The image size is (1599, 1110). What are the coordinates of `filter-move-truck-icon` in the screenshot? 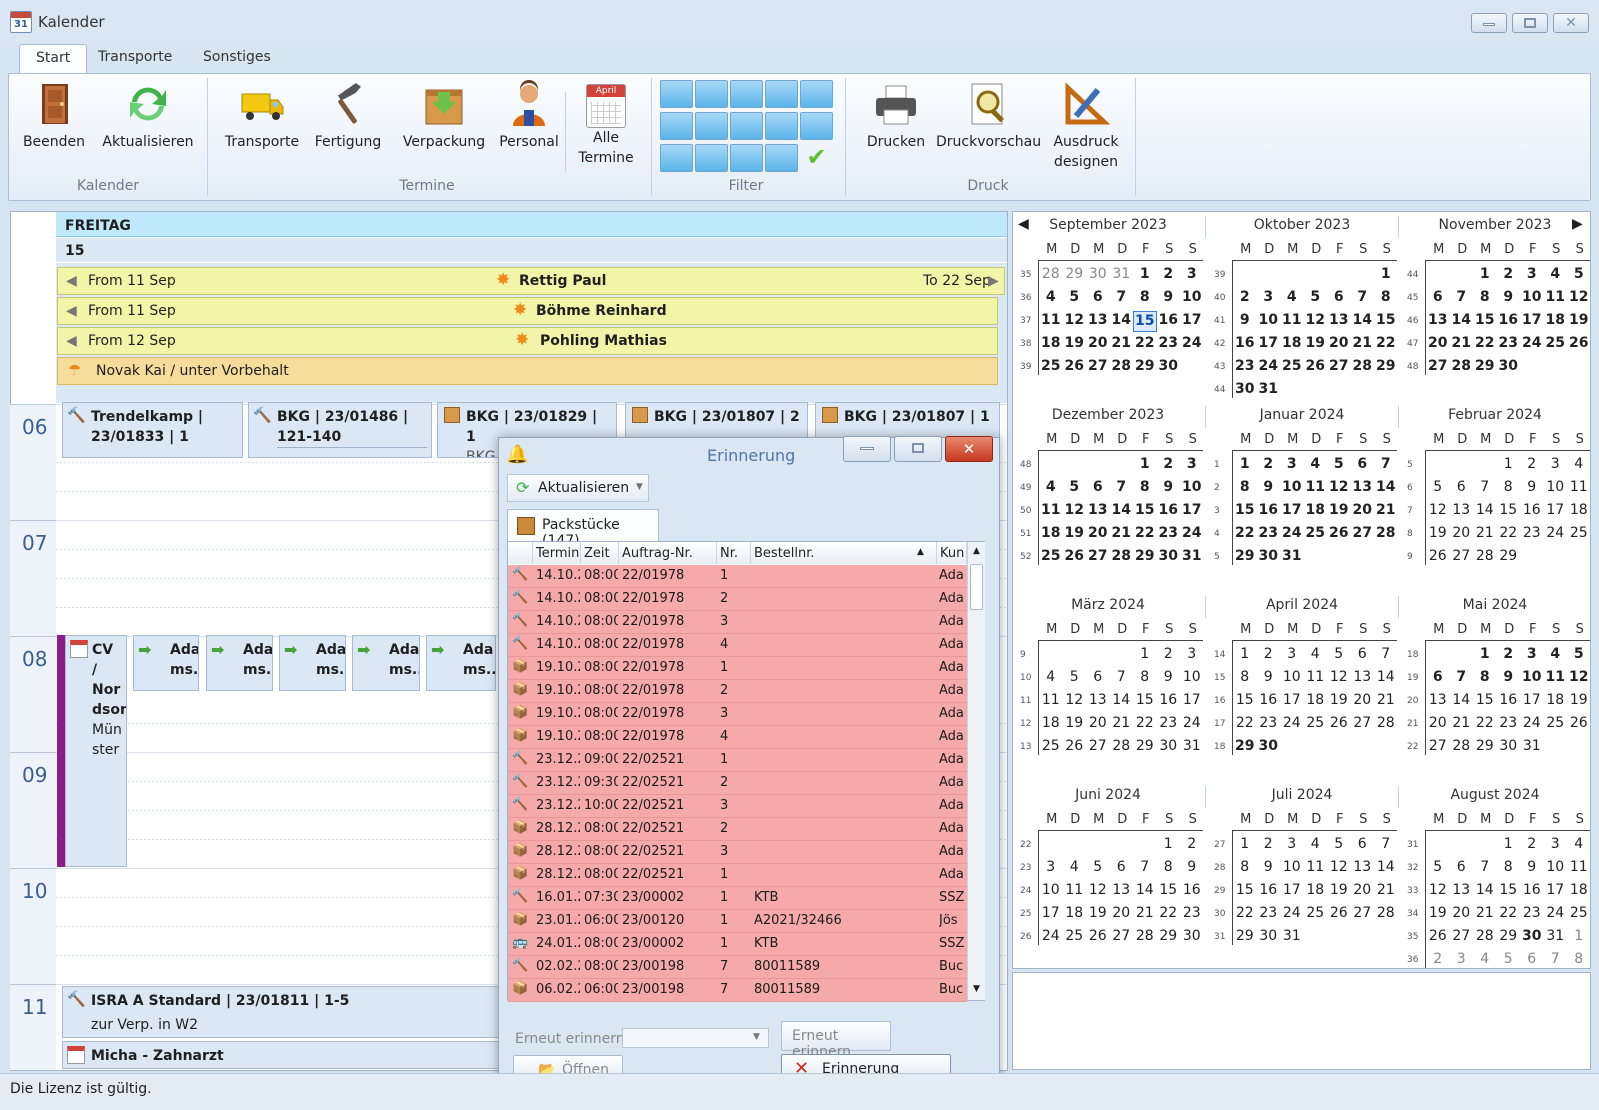 It's located at (781, 126).